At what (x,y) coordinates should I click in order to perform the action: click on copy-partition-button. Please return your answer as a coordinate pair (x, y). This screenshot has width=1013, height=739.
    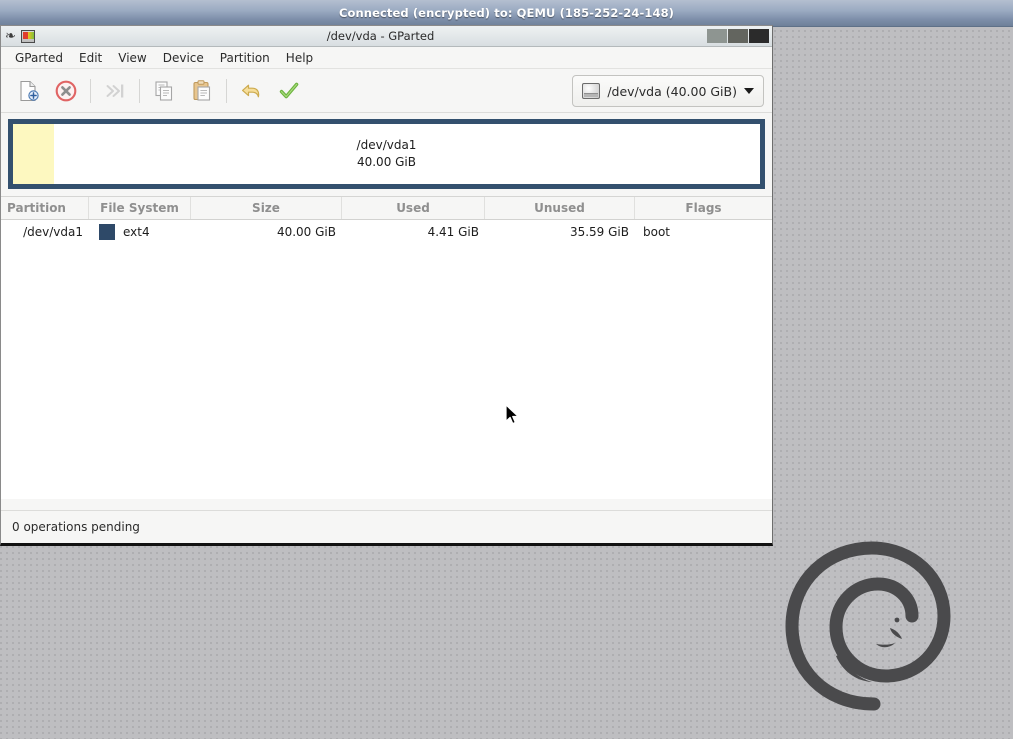
    Looking at the image, I should click on (164, 91).